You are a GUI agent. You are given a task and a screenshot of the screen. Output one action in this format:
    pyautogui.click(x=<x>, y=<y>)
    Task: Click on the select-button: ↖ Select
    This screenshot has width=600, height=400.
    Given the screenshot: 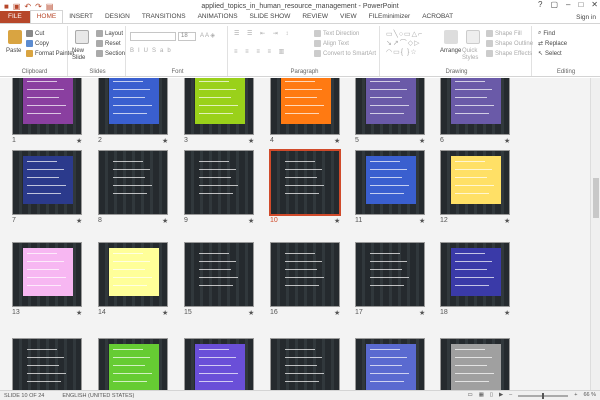 What is the action you would take?
    pyautogui.click(x=550, y=54)
    